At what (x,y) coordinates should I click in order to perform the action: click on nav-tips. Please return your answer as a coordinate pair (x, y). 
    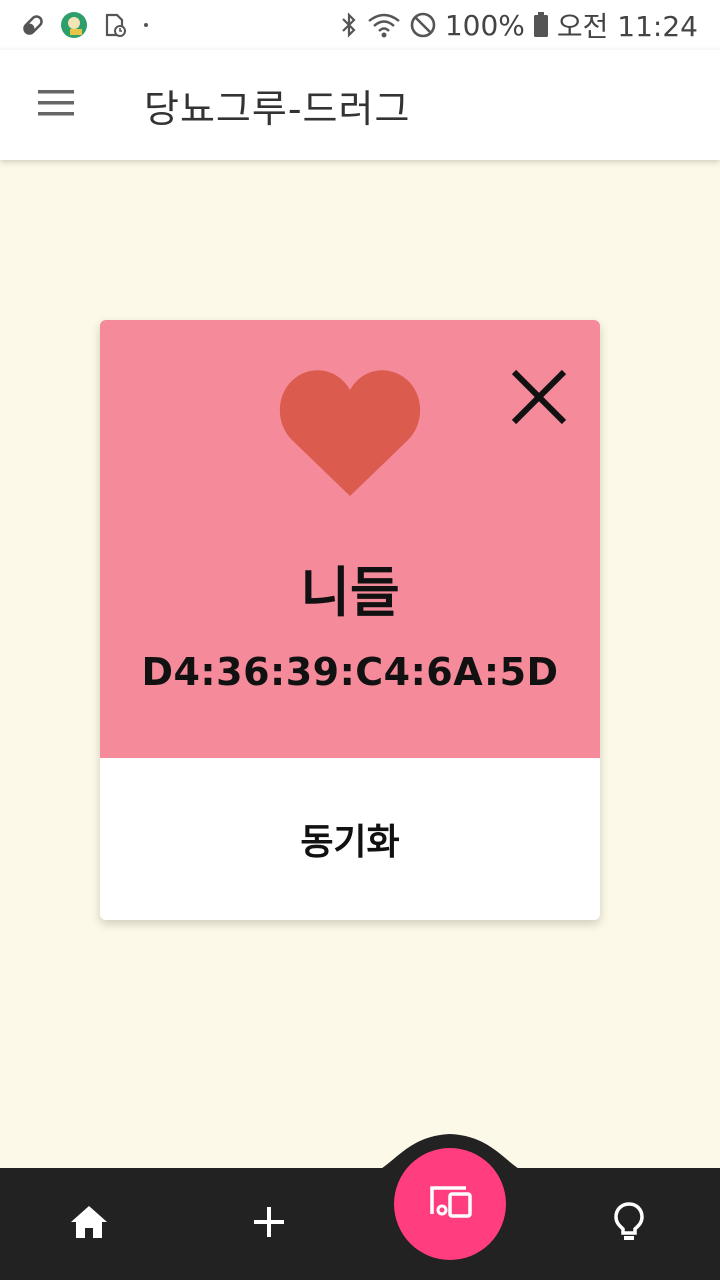
    Looking at the image, I should click on (629, 1224).